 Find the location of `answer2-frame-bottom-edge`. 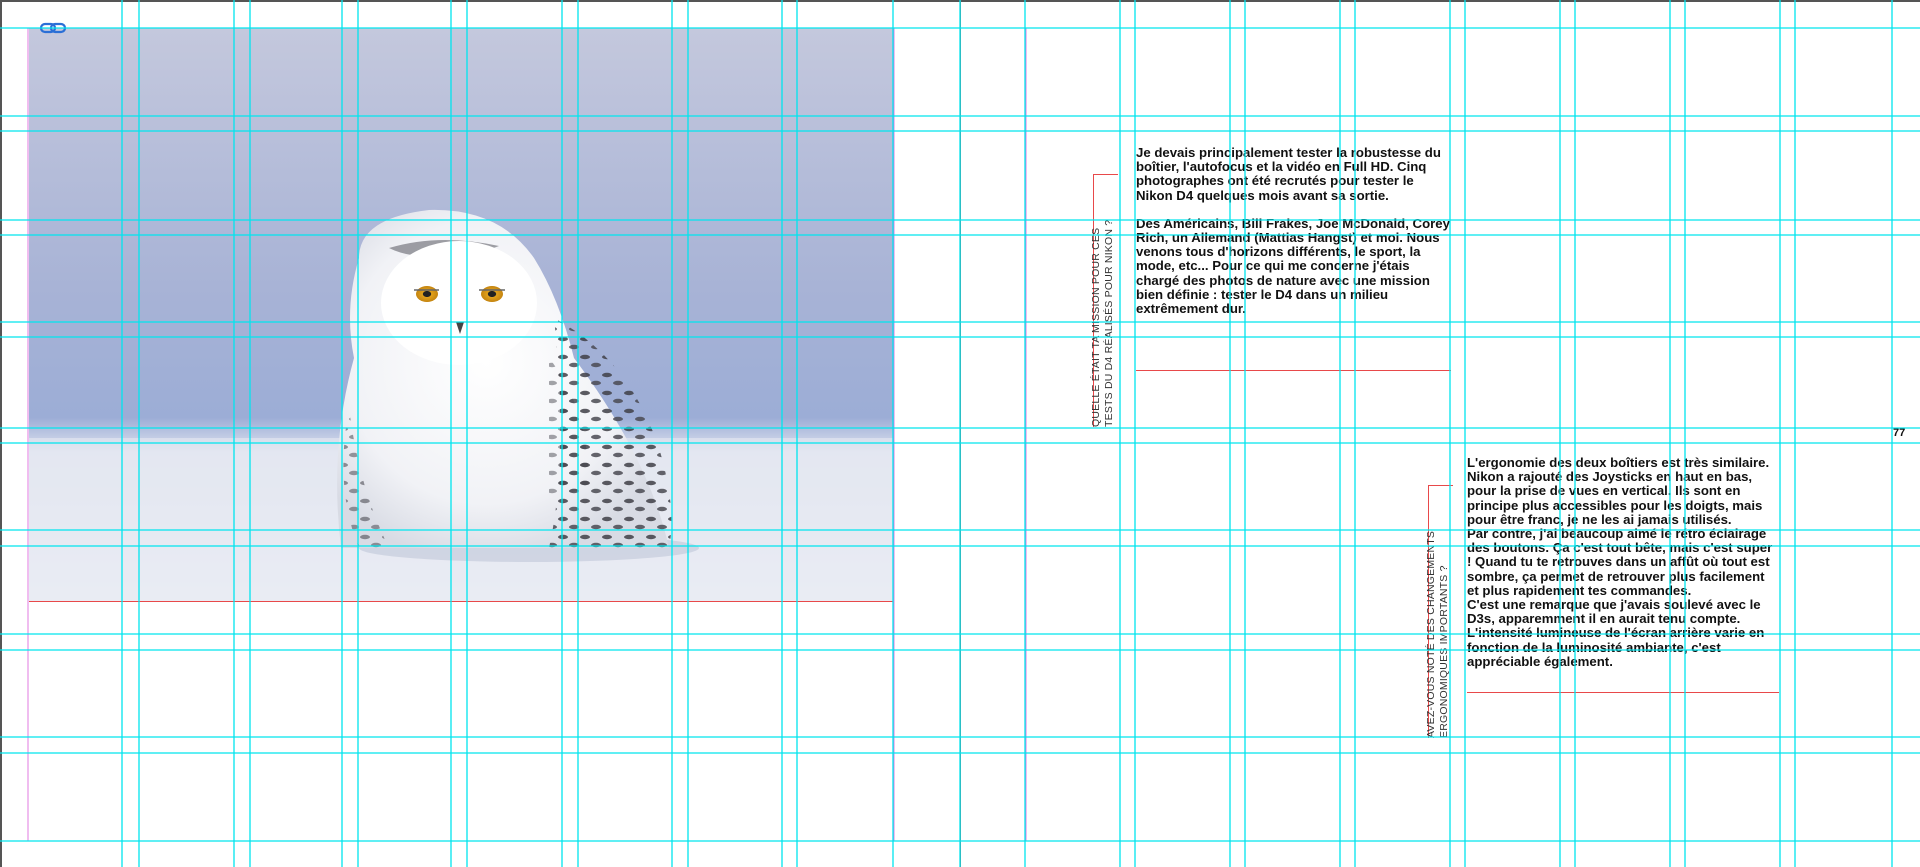

answer2-frame-bottom-edge is located at coordinates (1623, 692).